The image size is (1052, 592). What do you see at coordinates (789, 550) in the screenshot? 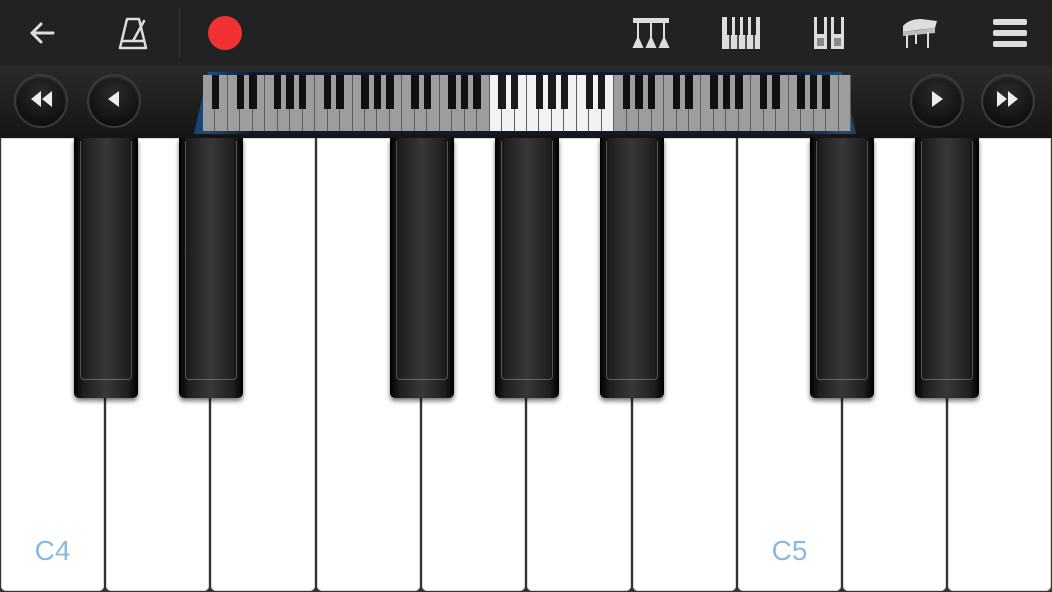
I see `key-label-c5: C5` at bounding box center [789, 550].